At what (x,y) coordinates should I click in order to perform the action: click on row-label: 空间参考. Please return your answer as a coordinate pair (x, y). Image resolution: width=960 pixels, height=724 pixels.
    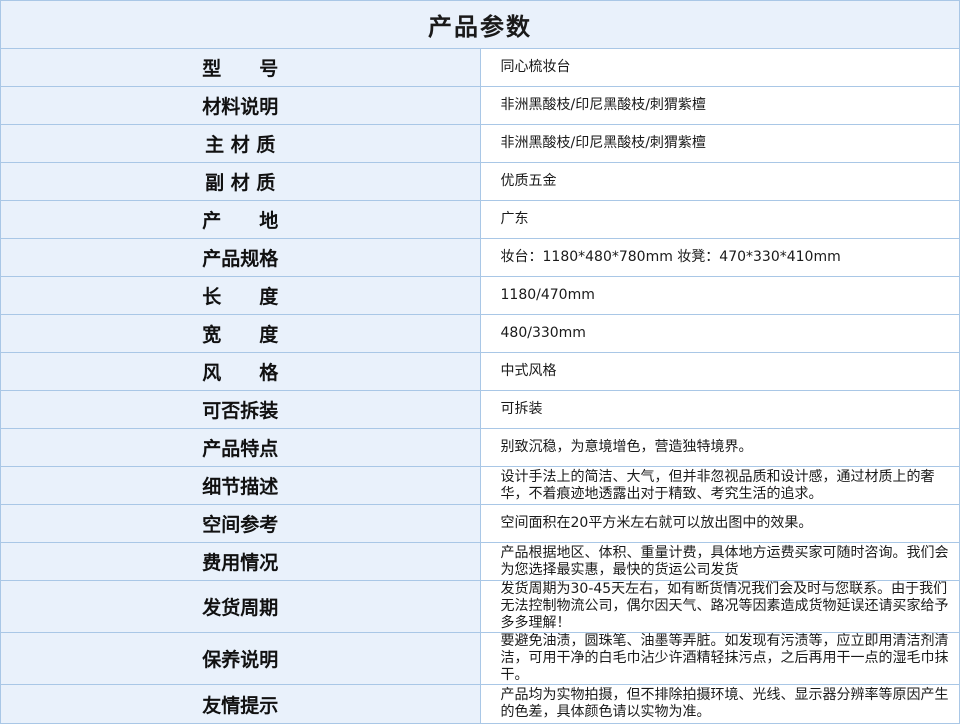
    Looking at the image, I should click on (240, 523).